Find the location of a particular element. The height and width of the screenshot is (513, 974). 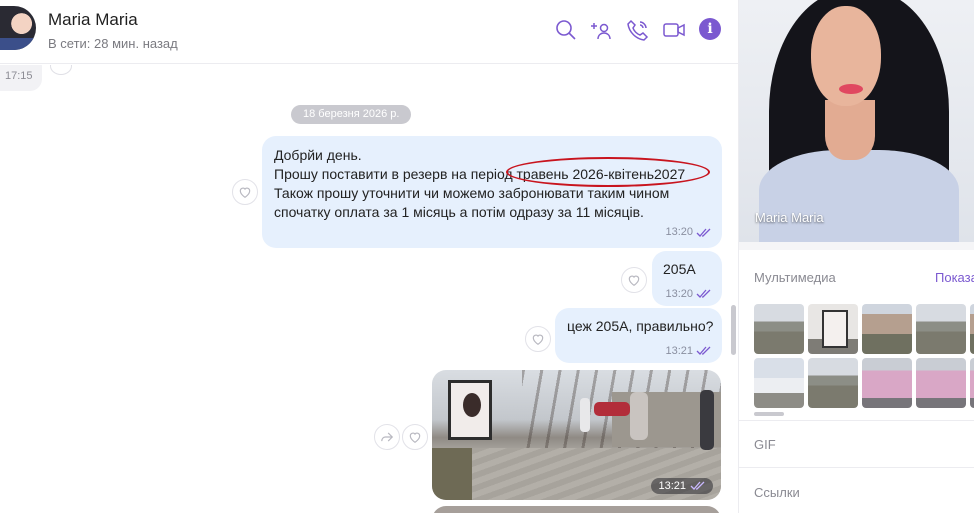

media-scrollbar is located at coordinates (769, 414).